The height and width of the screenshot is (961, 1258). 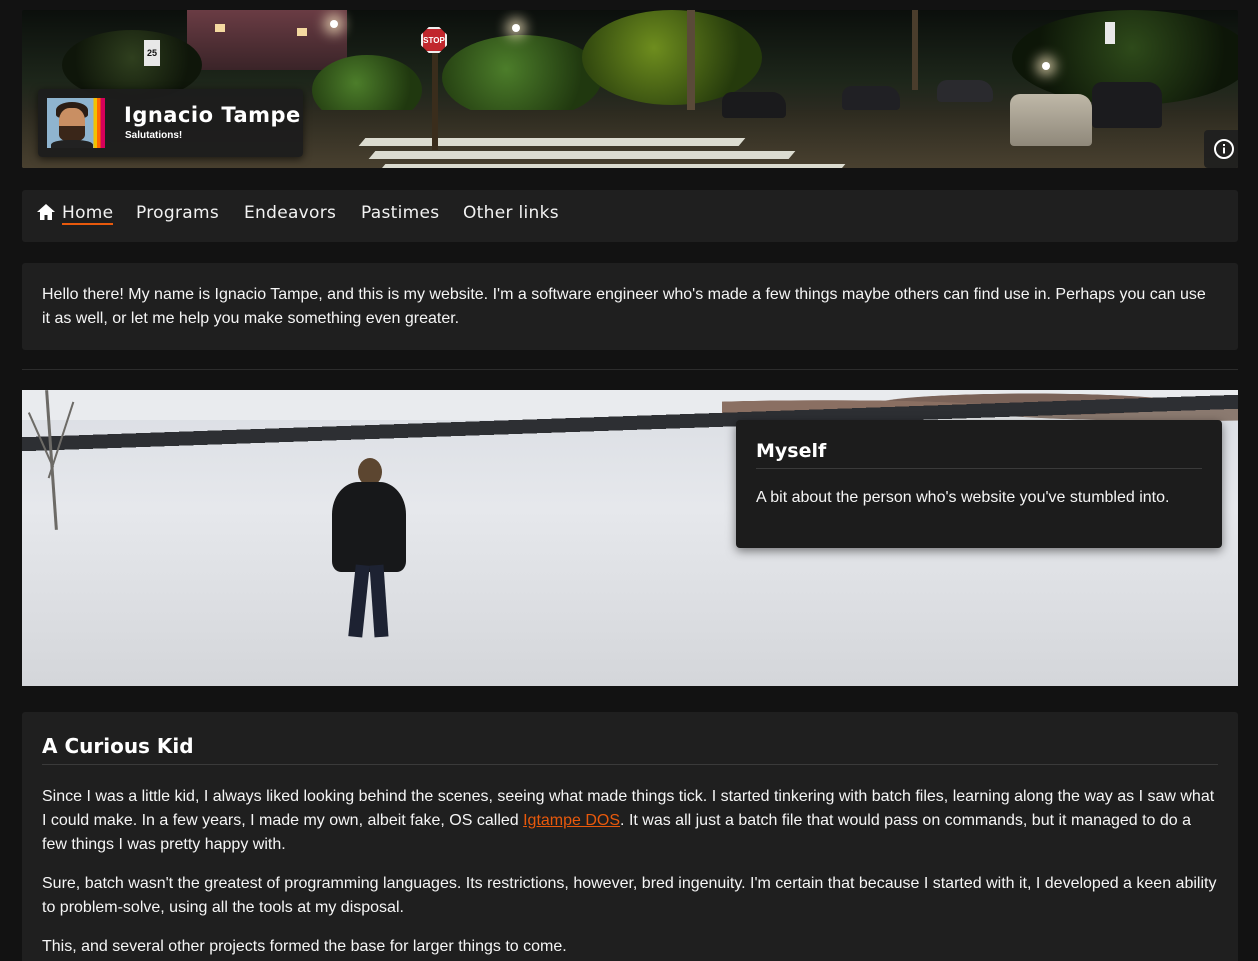 What do you see at coordinates (400, 213) in the screenshot?
I see `nav-item-pastimes: Pastimes` at bounding box center [400, 213].